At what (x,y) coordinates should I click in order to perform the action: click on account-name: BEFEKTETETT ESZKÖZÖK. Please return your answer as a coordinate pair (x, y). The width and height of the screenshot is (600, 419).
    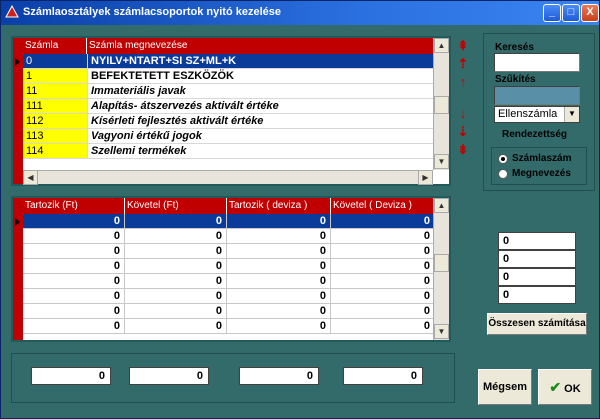
    Looking at the image, I should click on (261, 76).